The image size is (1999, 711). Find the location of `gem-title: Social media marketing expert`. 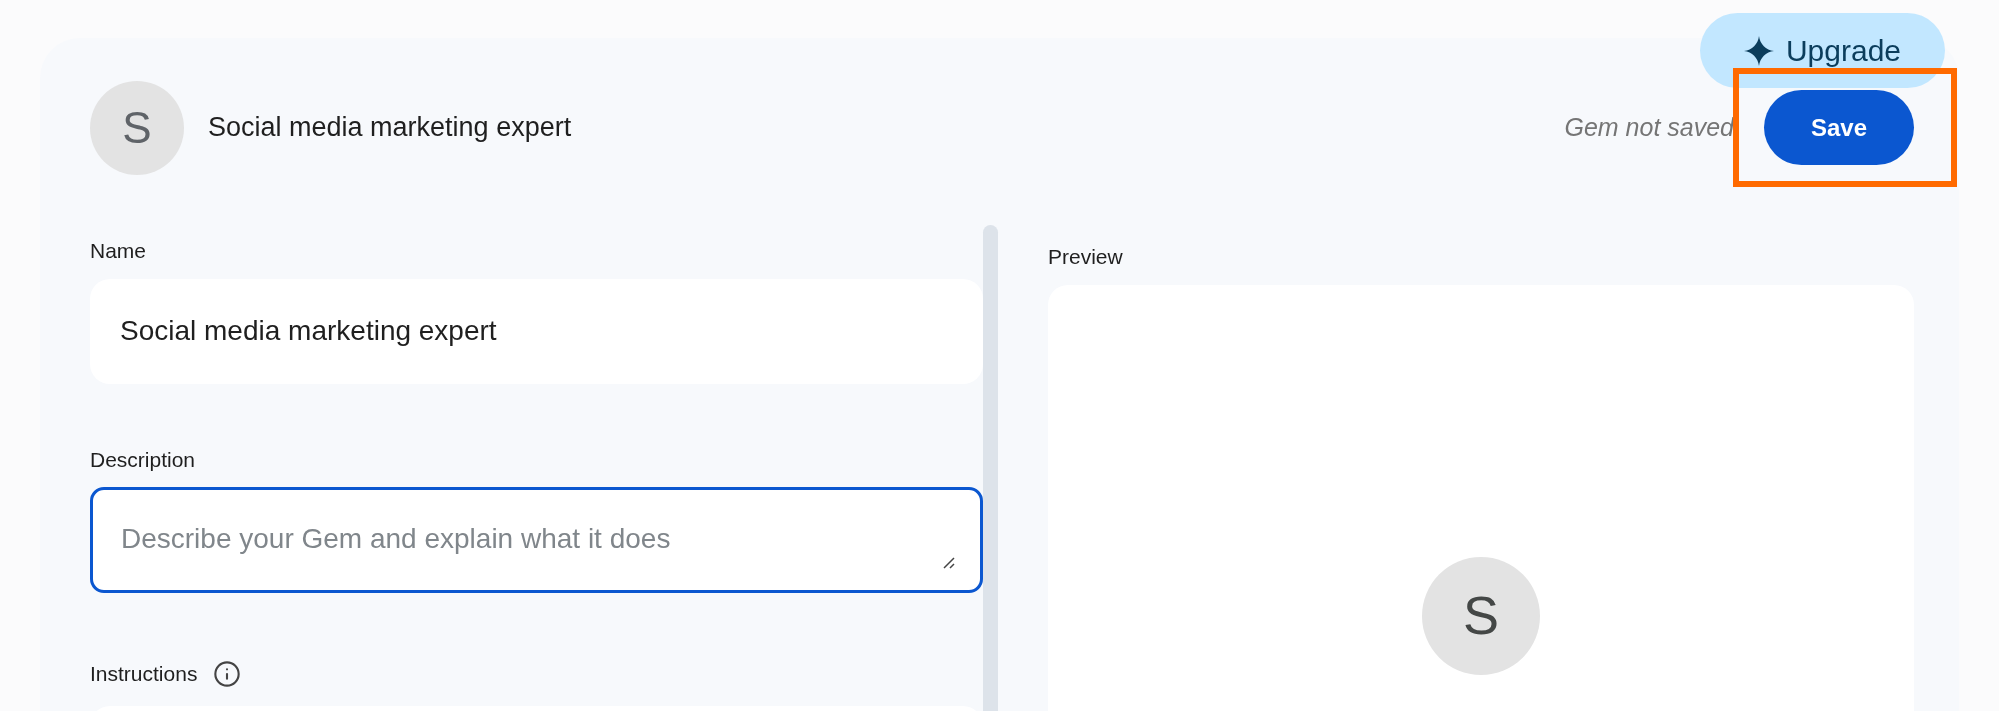

gem-title: Social media marketing expert is located at coordinates (390, 128).